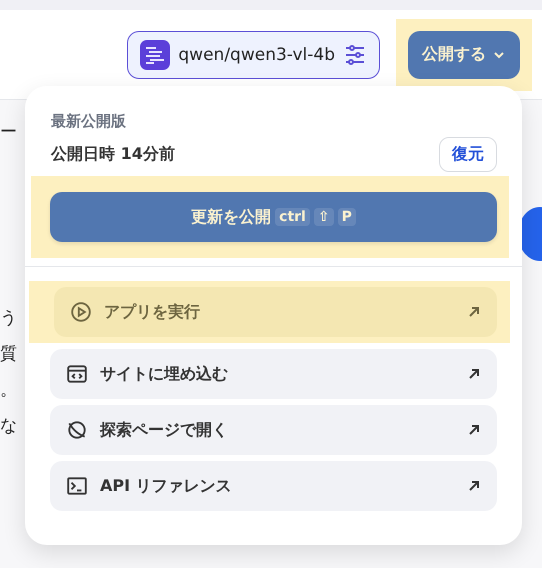 The width and height of the screenshot is (542, 568). What do you see at coordinates (113, 154) in the screenshot?
I see `published-time: 公開日時 14分前` at bounding box center [113, 154].